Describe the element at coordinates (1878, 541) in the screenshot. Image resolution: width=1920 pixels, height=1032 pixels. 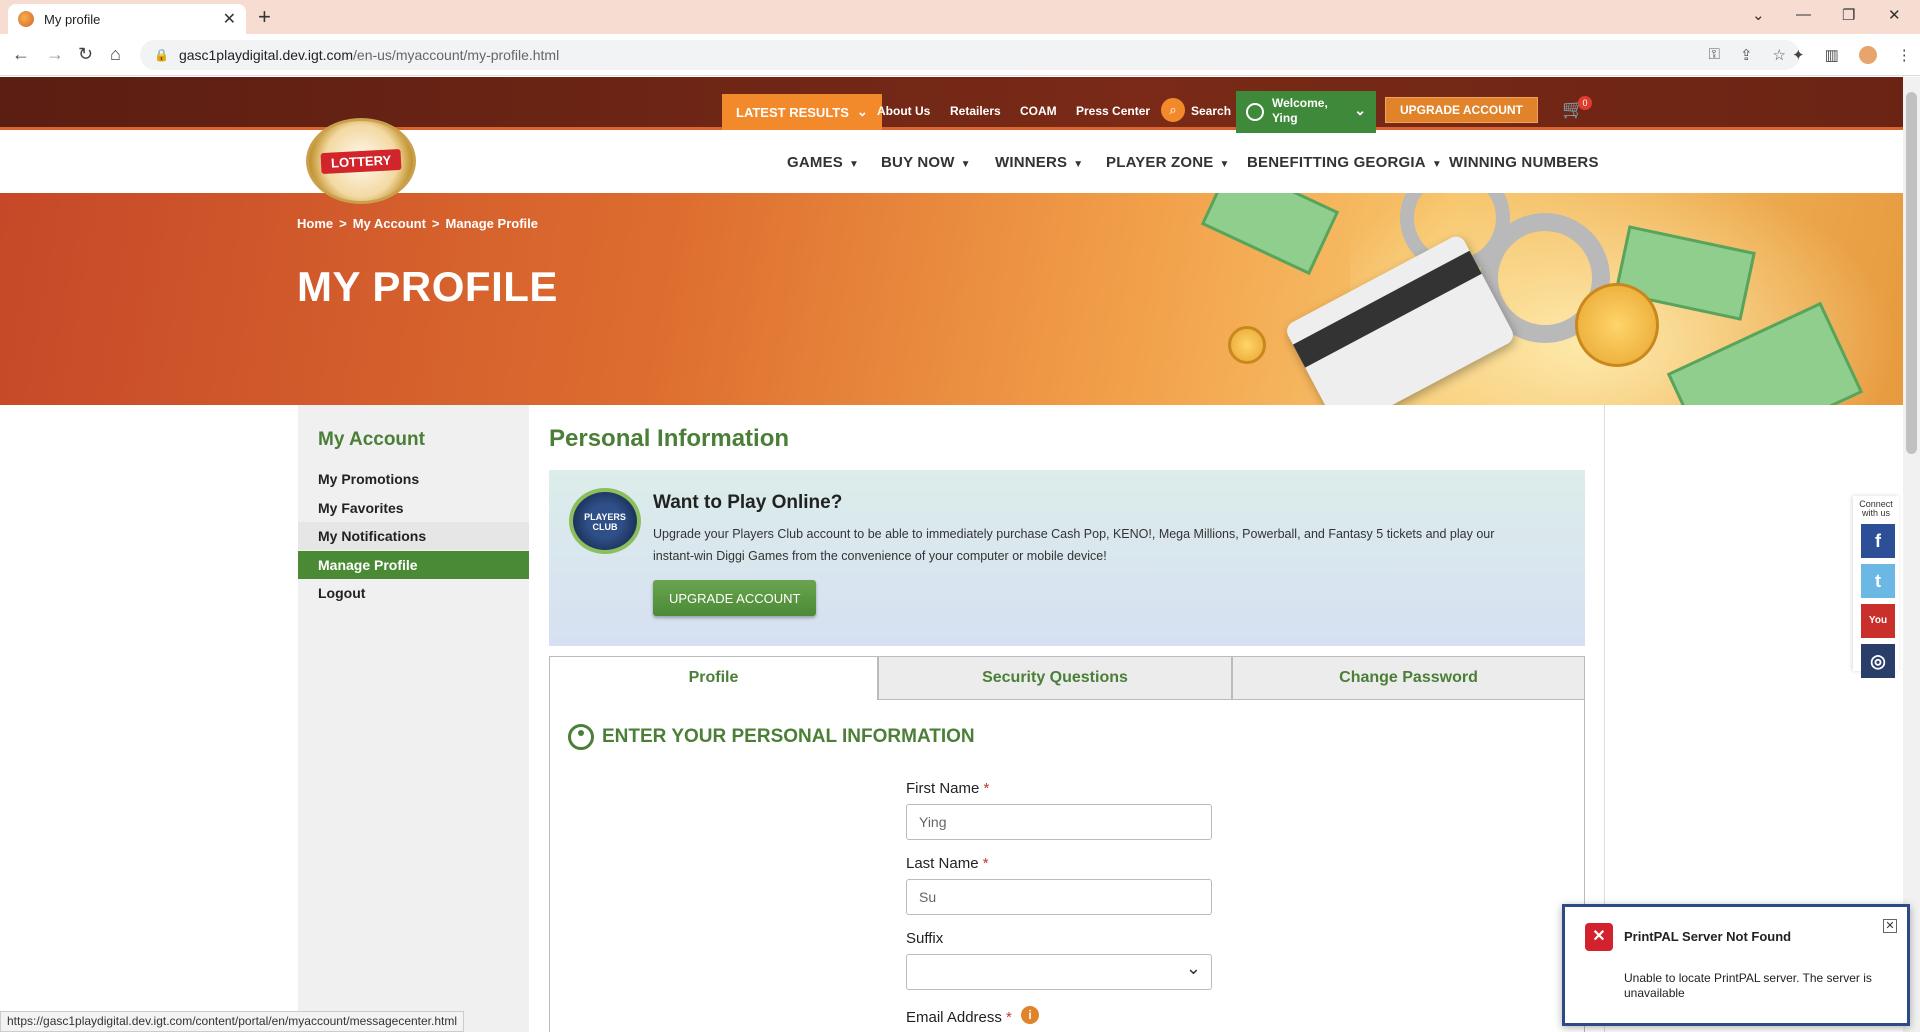
I see `facebook-icon: f` at that location.